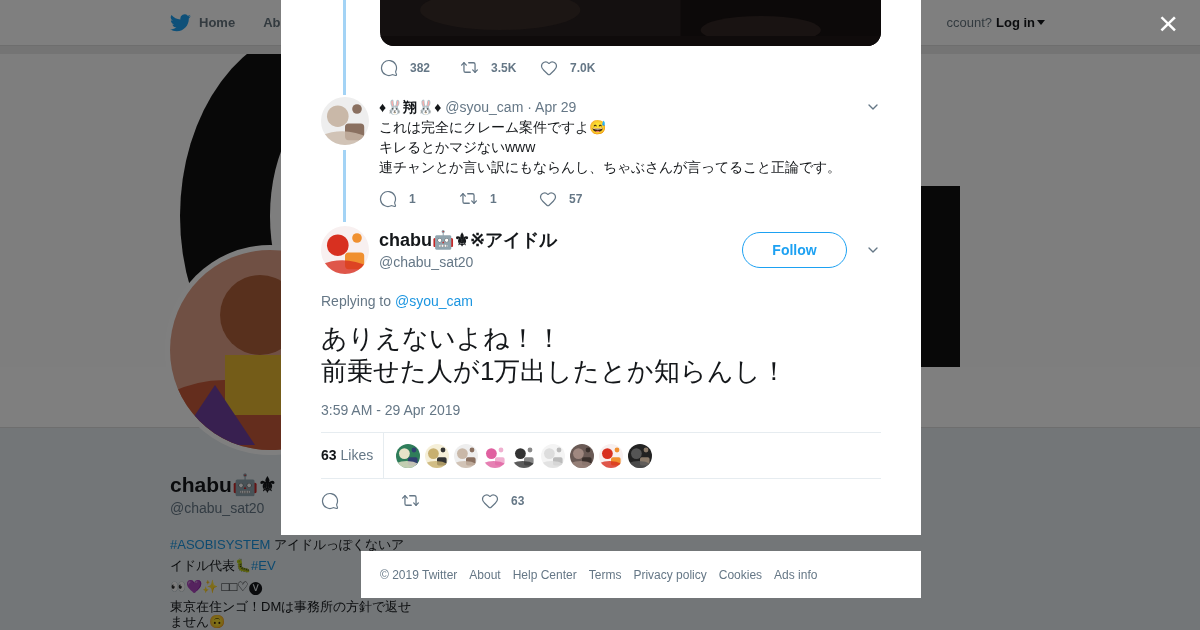 The width and height of the screenshot is (1200, 630). I want to click on bio-text: 👀💜✨ □□♡🅥, so click(216, 586).